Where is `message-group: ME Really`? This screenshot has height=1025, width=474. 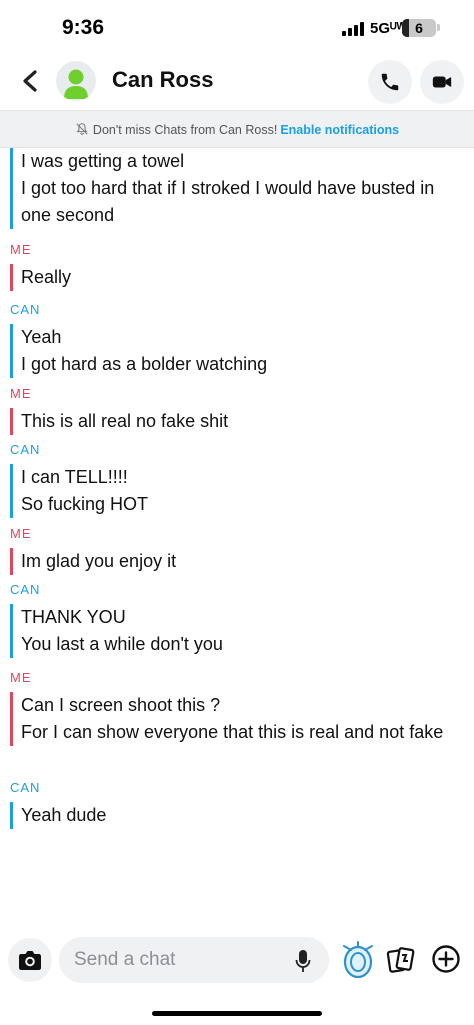
message-group: ME Really is located at coordinates (237, 265).